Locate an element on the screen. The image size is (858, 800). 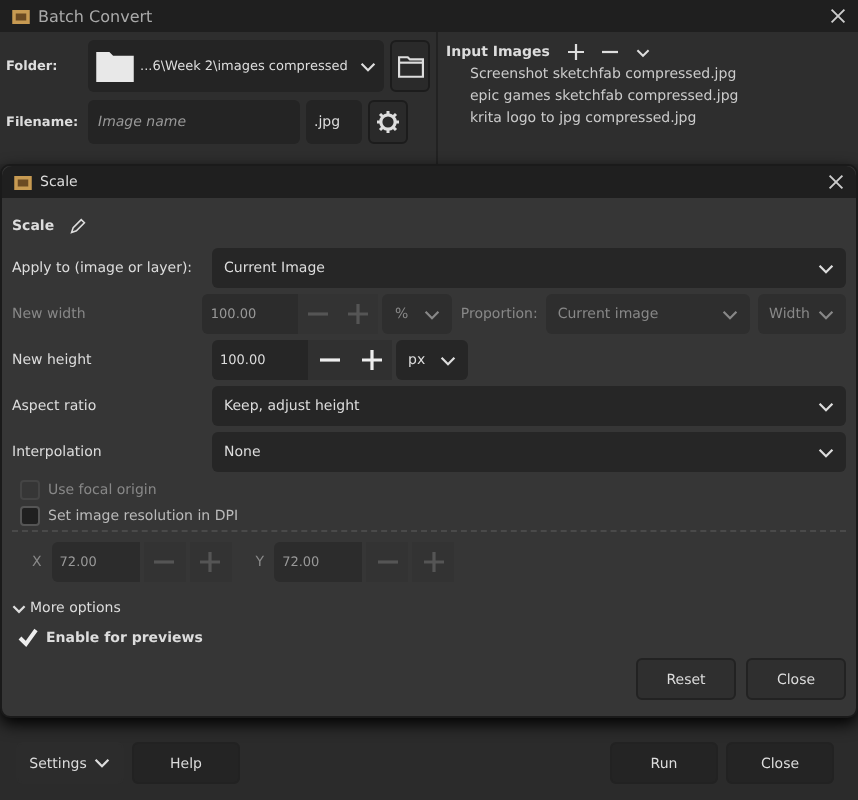
checkmark-icon is located at coordinates (28, 638).